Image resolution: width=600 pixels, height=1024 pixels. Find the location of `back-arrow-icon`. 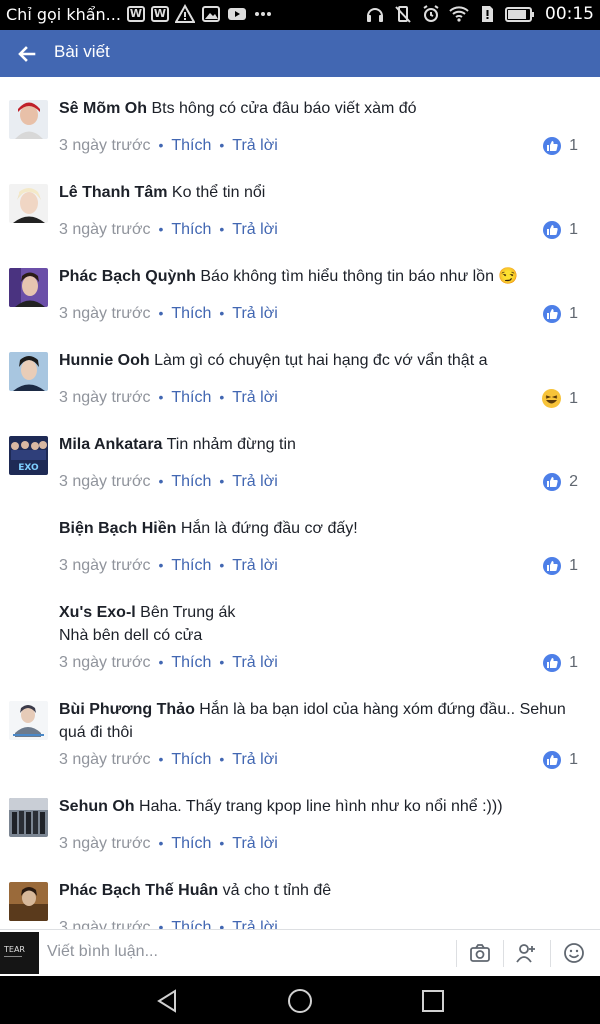

back-arrow-icon is located at coordinates (27, 54).